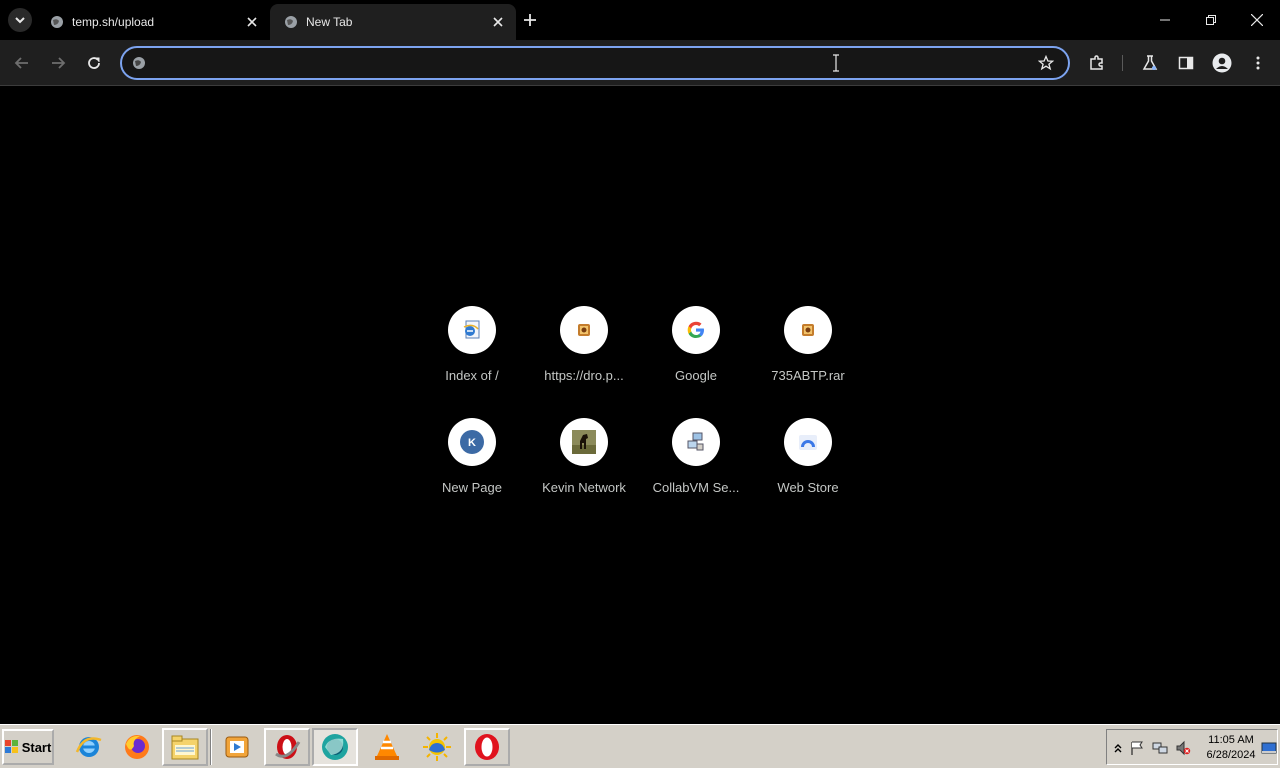 This screenshot has height=768, width=1280. I want to click on action-center-tray-icon, so click(1137, 748).